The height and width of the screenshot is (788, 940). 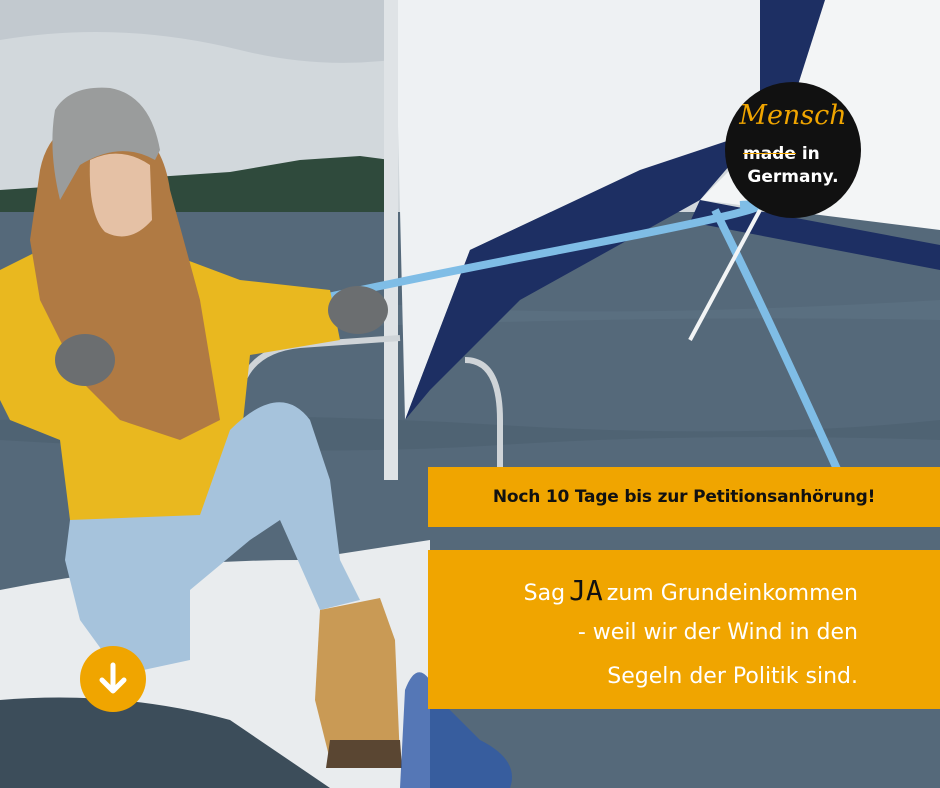 I want to click on countdown-banner: Noch 10 Tage bis zur Petitionsanhörung!, so click(x=684, y=497).